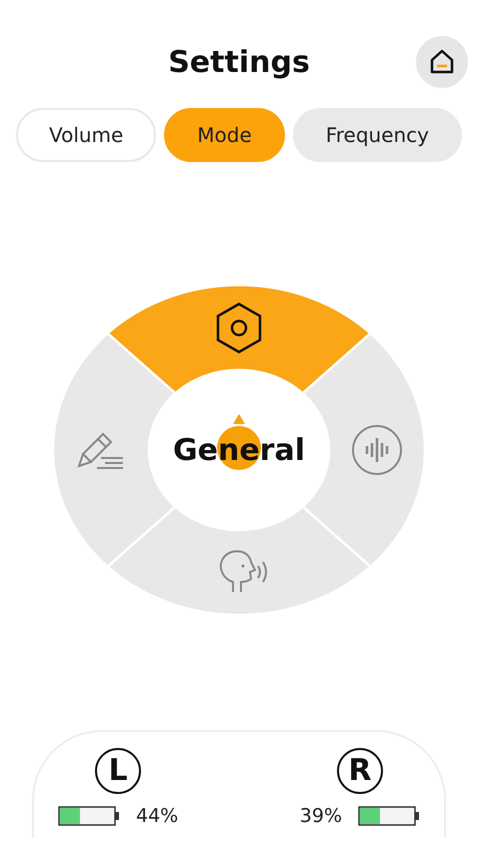 The image size is (478, 850). Describe the element at coordinates (157, 816) in the screenshot. I see `battery-reading: 44%` at that location.